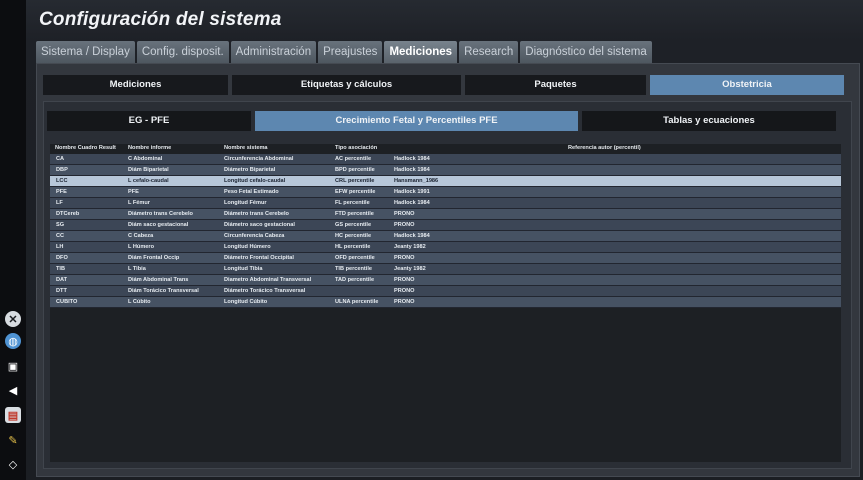 This screenshot has height=480, width=863. What do you see at coordinates (255, 181) in the screenshot?
I see `cell-nombre-sistema: Longitud cefalo-caudal` at bounding box center [255, 181].